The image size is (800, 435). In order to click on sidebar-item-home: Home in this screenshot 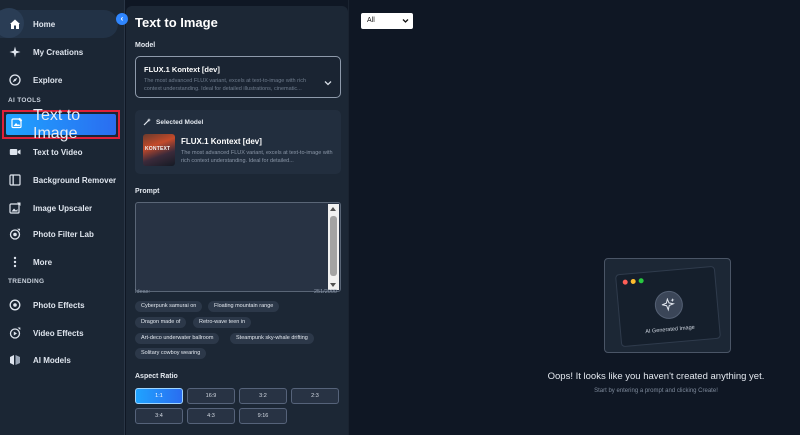, I will do `click(62, 23)`.